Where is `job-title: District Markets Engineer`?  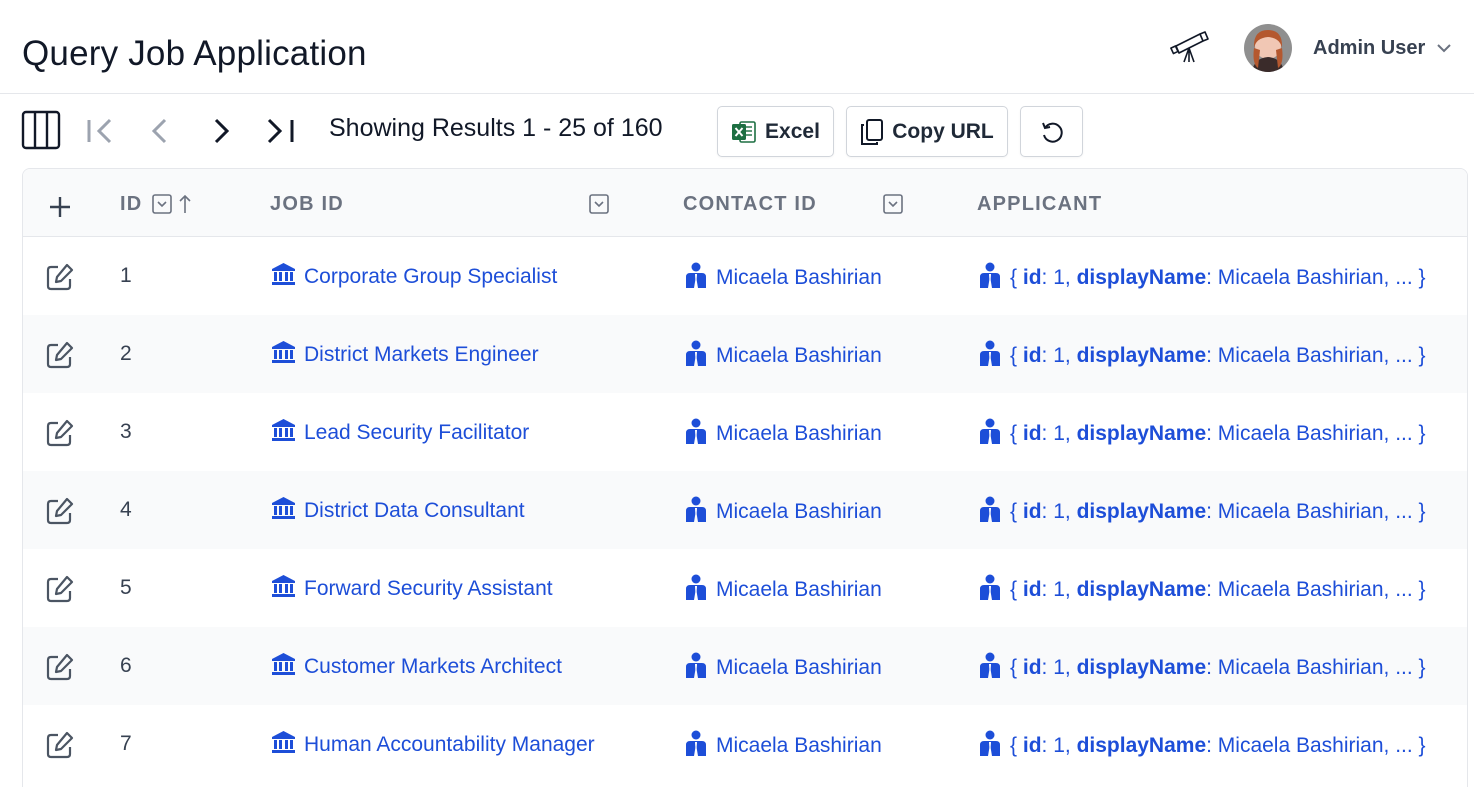 job-title: District Markets Engineer is located at coordinates (421, 354).